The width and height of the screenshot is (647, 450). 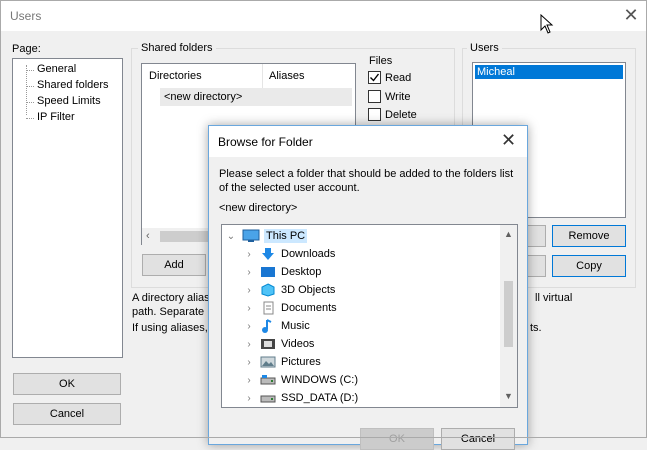 I want to click on tree-row-3d-objects: › 3D Objects, so click(x=379, y=290).